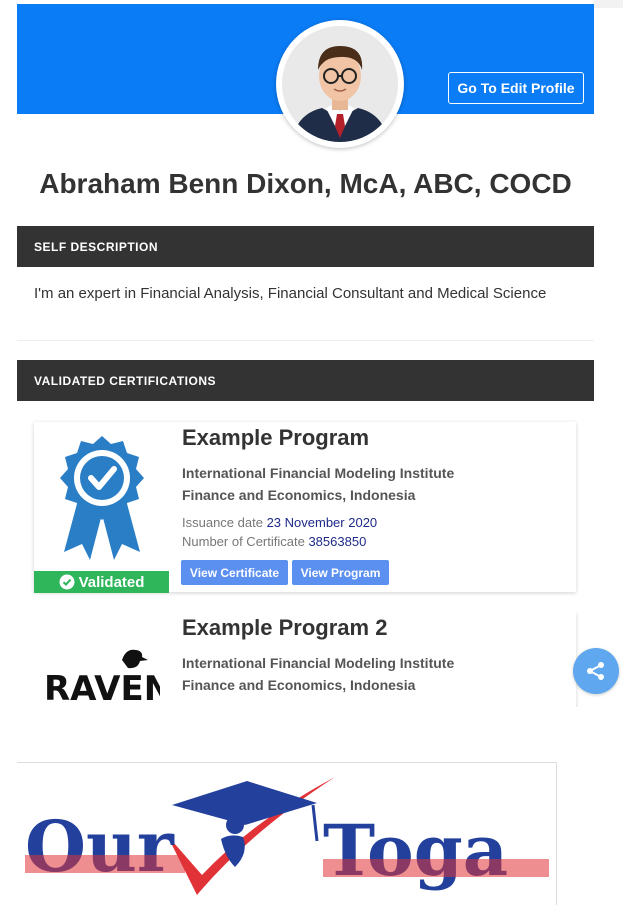  I want to click on issuance-date: Issuance date 23 November 2020, so click(279, 522).